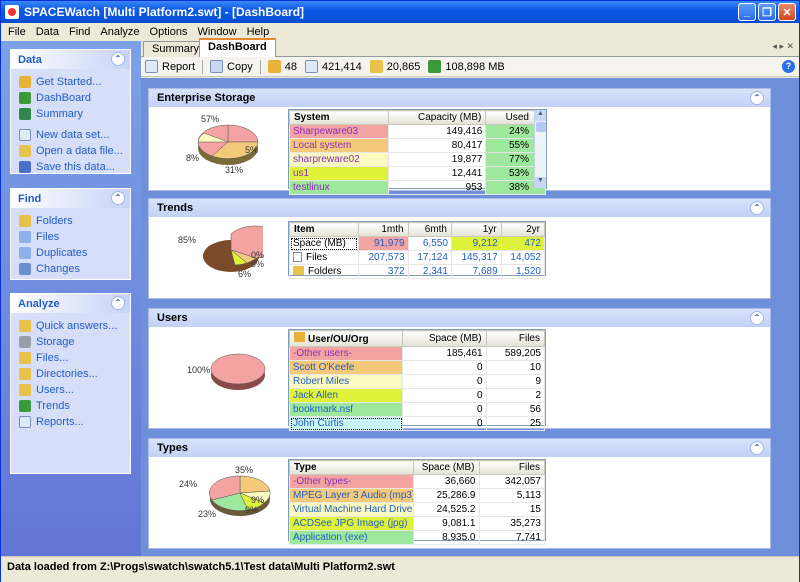  Describe the element at coordinates (70, 342) in the screenshot. I see `sidebar-item-storage: Storage` at that location.